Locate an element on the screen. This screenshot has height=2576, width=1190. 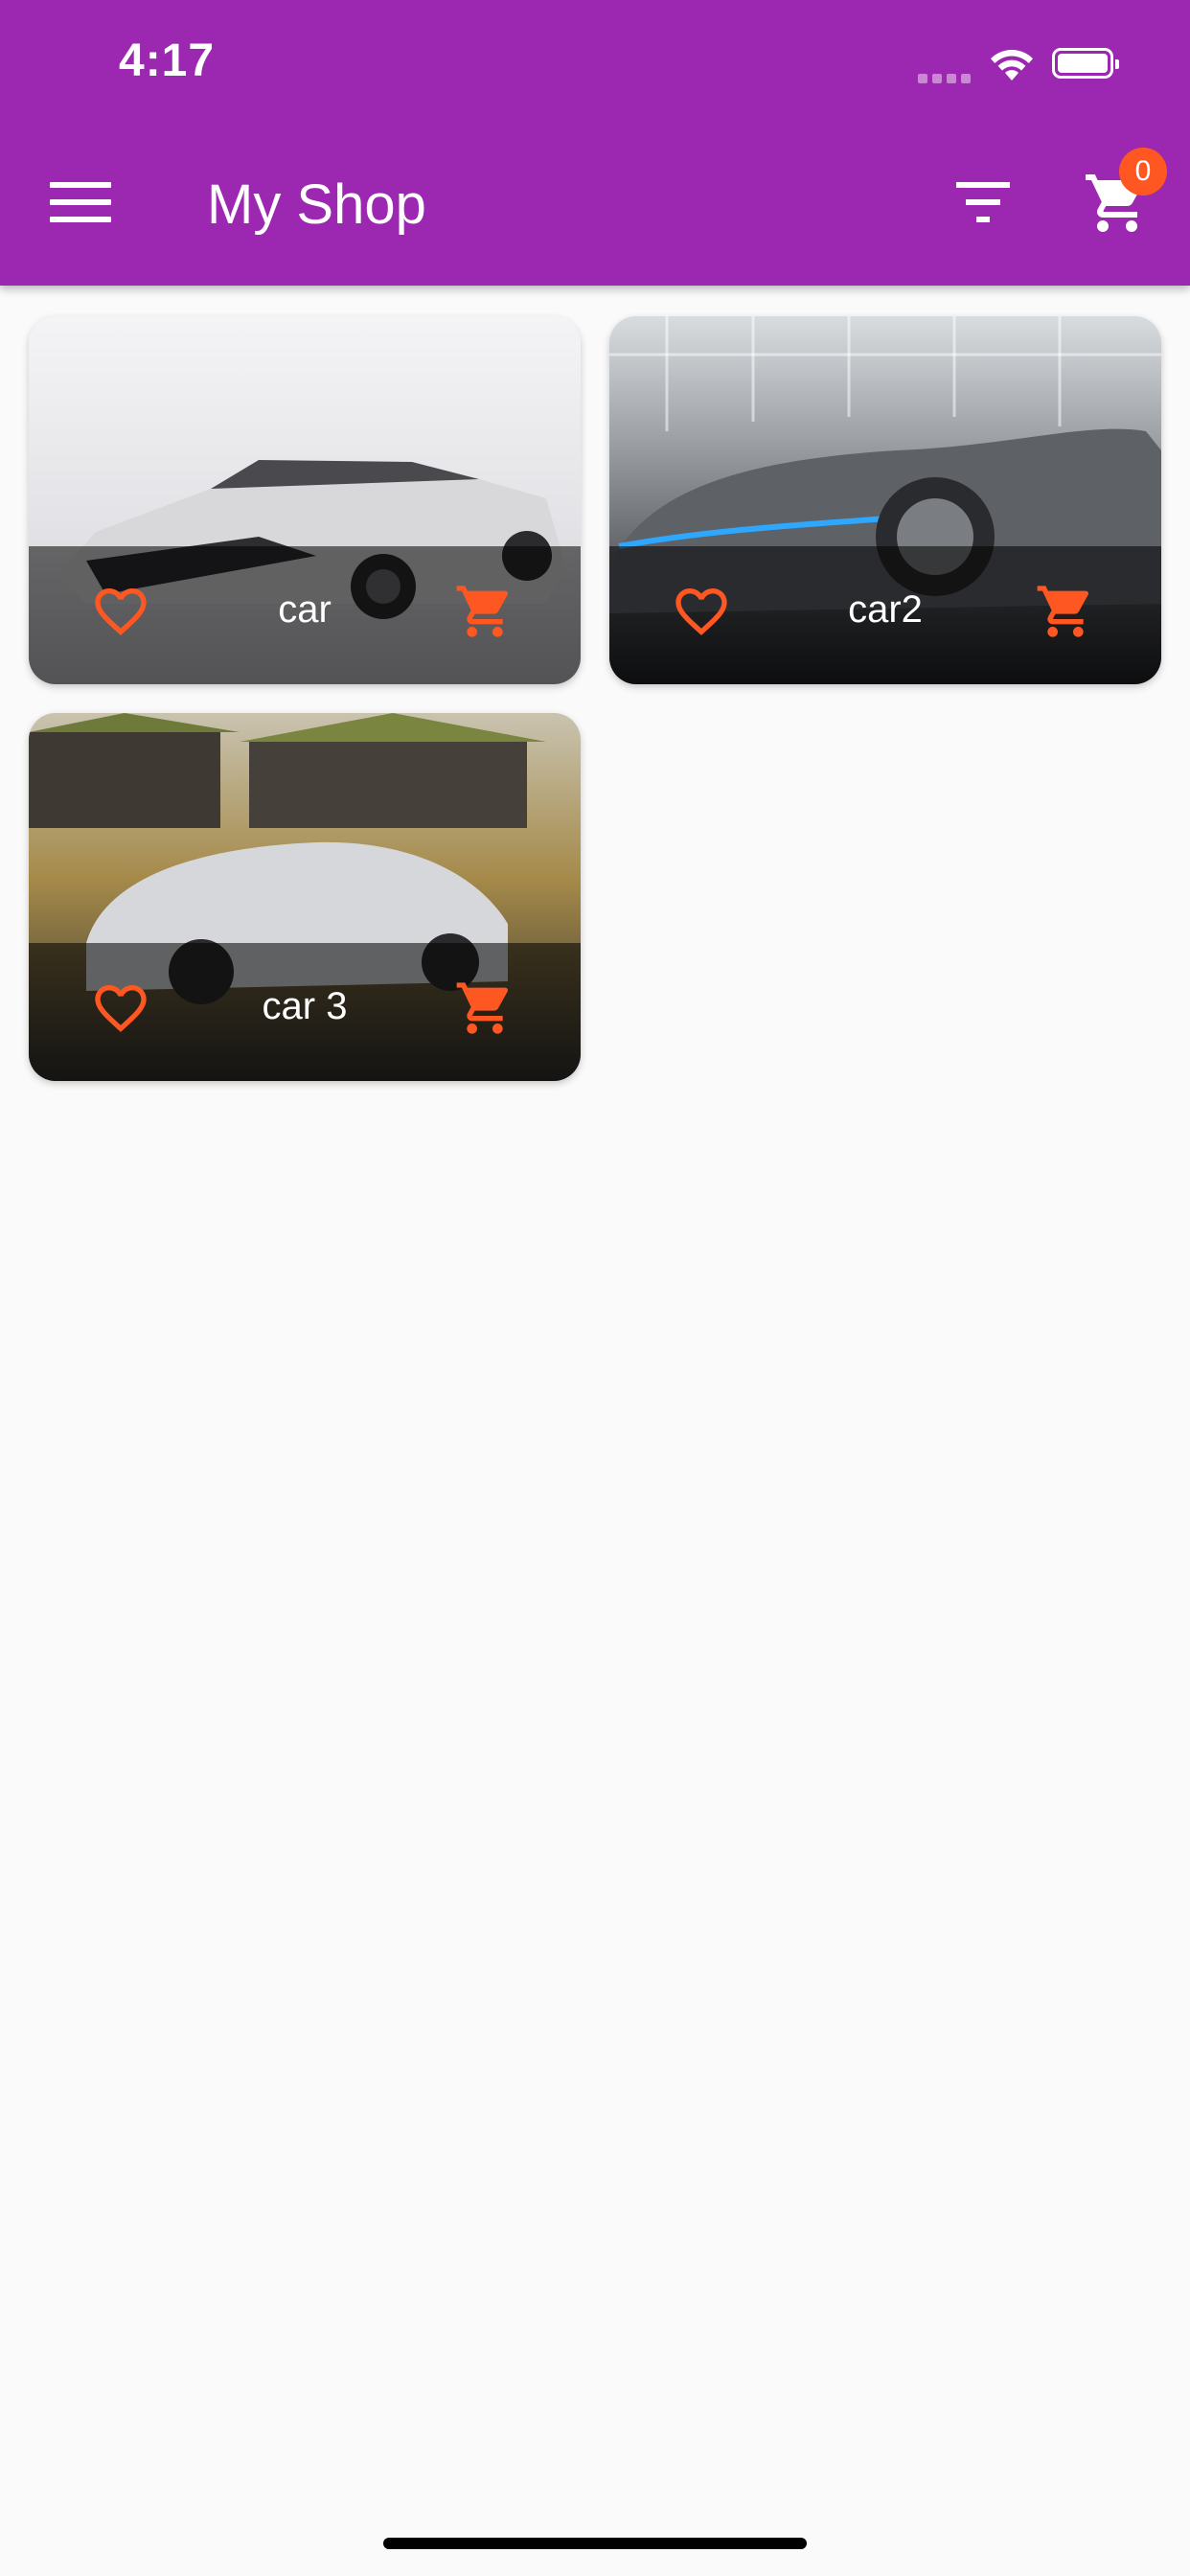
menu-button is located at coordinates (81, 206).